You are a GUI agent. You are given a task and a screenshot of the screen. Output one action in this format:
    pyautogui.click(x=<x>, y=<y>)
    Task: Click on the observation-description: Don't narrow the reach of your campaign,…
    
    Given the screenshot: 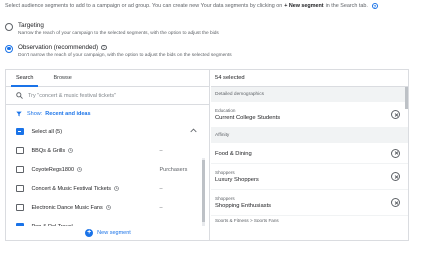 What is the action you would take?
    pyautogui.click(x=125, y=55)
    